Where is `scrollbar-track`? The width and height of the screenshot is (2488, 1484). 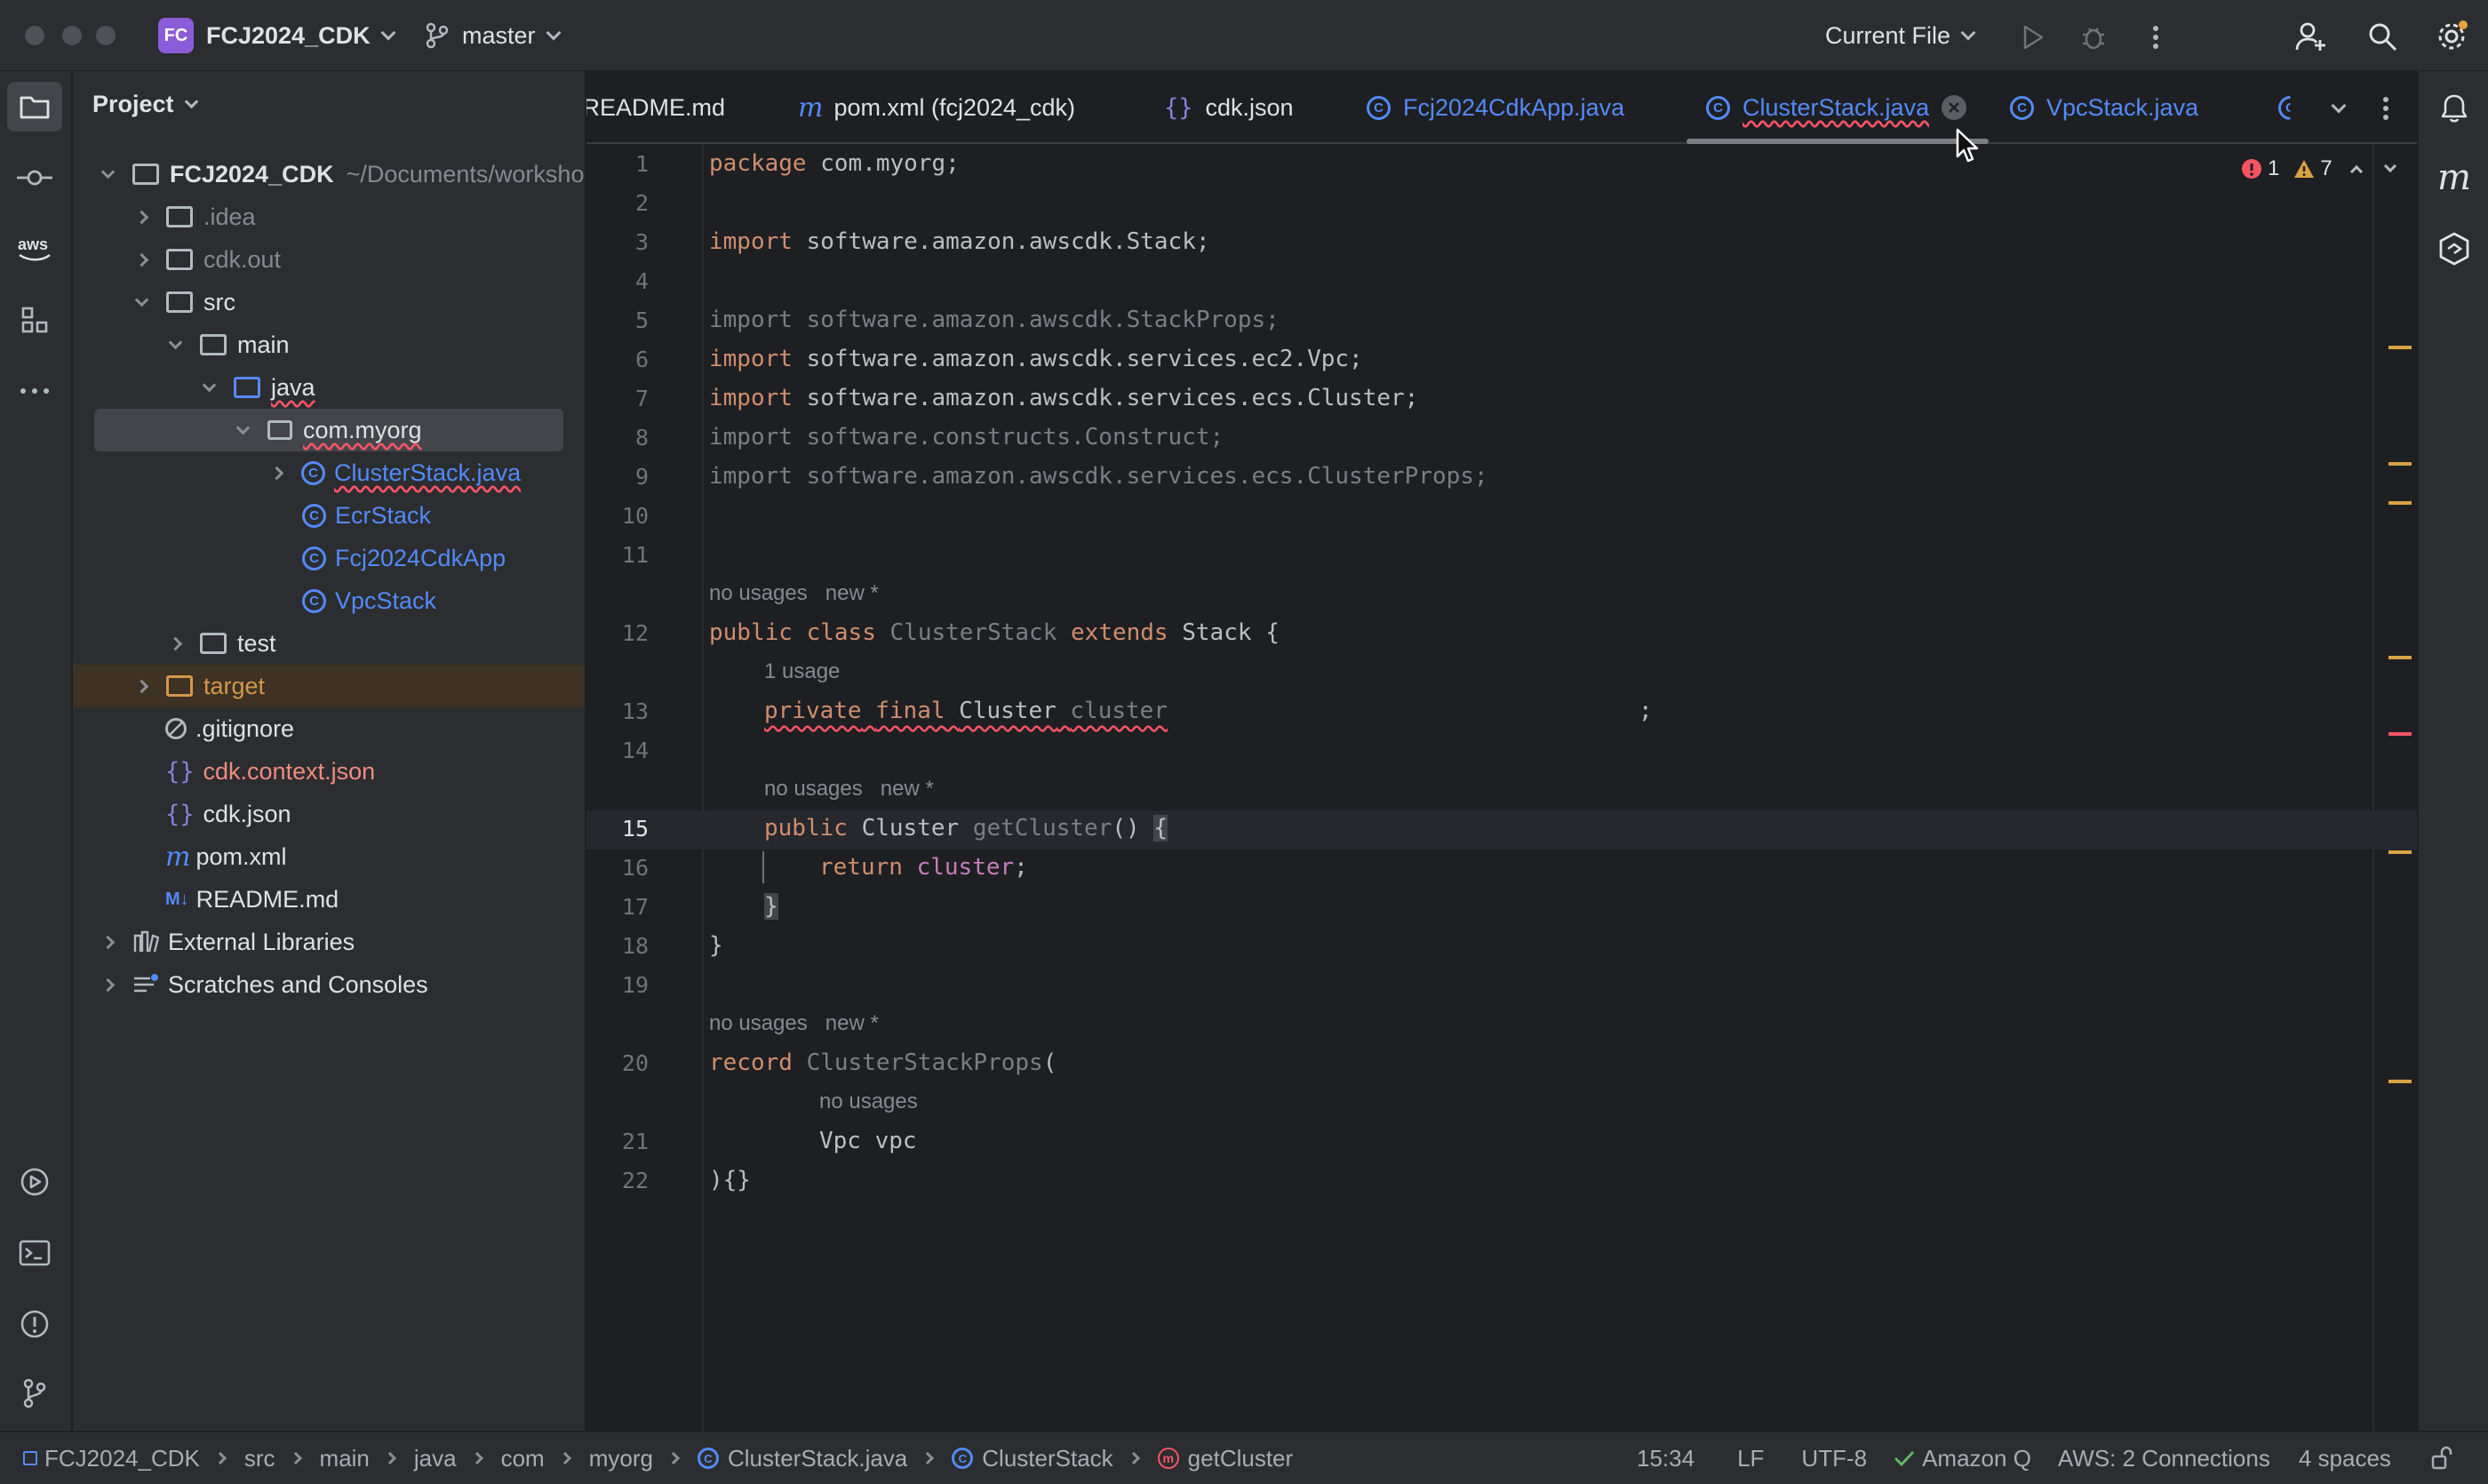
scrollbar-track is located at coordinates (2373, 788).